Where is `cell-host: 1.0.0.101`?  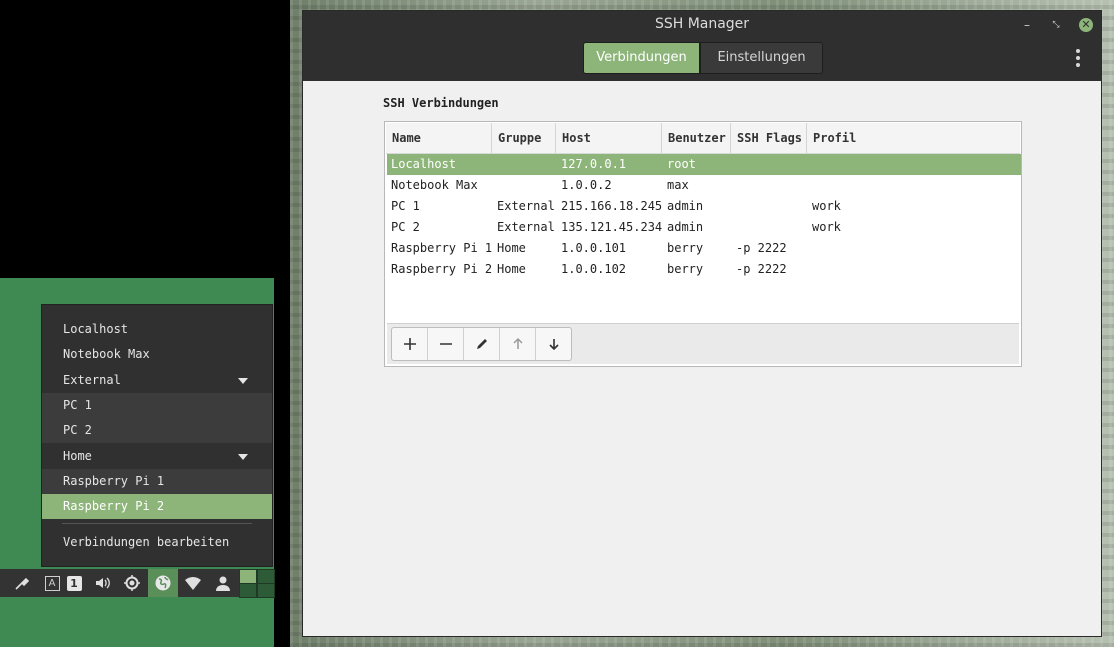
cell-host: 1.0.0.101 is located at coordinates (594, 248).